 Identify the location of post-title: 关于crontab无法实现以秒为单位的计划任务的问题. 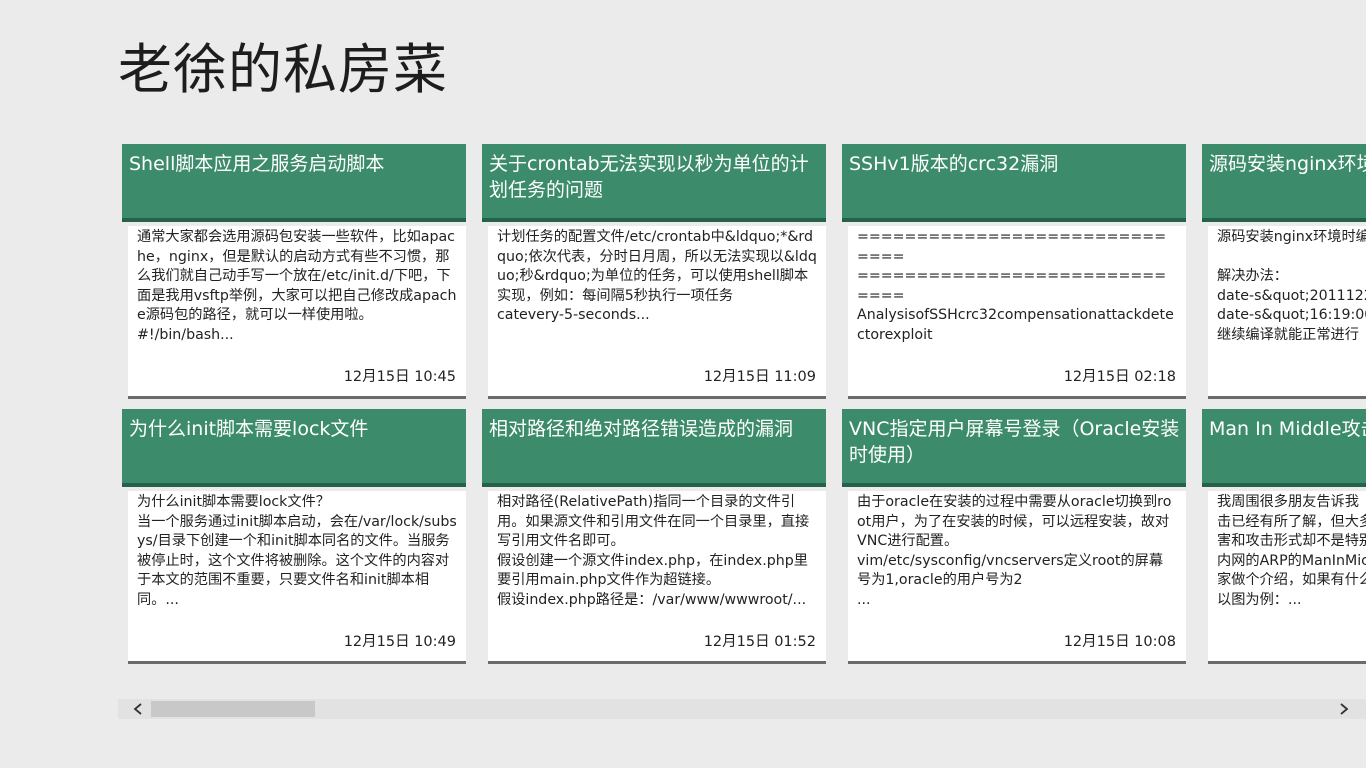
(649, 177).